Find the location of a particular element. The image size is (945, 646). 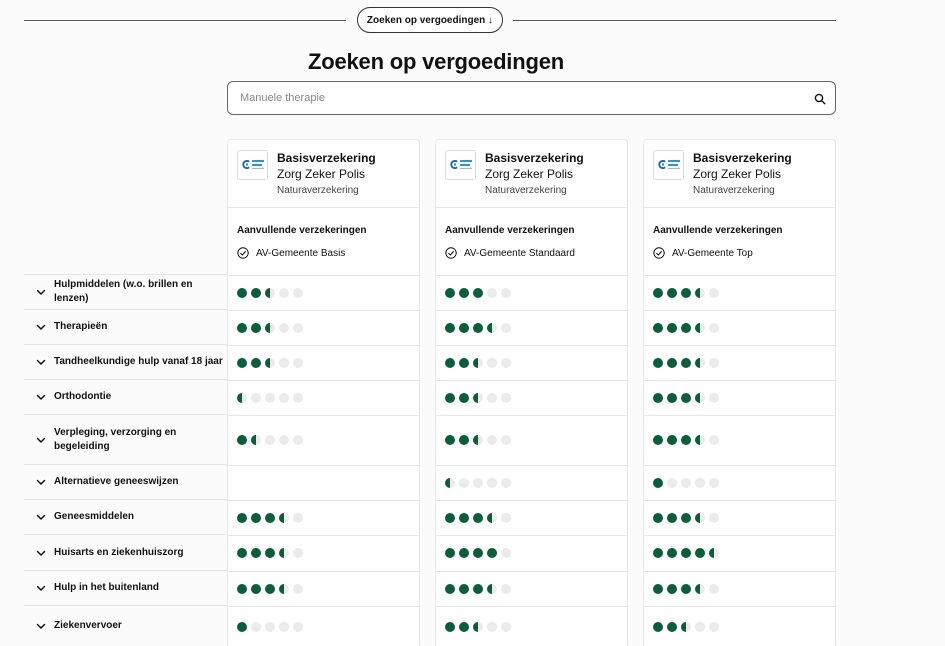

product-subtitle: Zorg Zeker Polis is located at coordinates (321, 174).